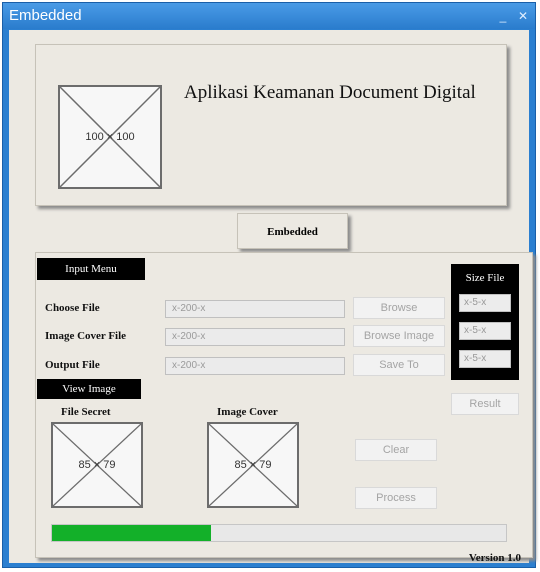  Describe the element at coordinates (485, 404) in the screenshot. I see `result-button: Result` at that location.